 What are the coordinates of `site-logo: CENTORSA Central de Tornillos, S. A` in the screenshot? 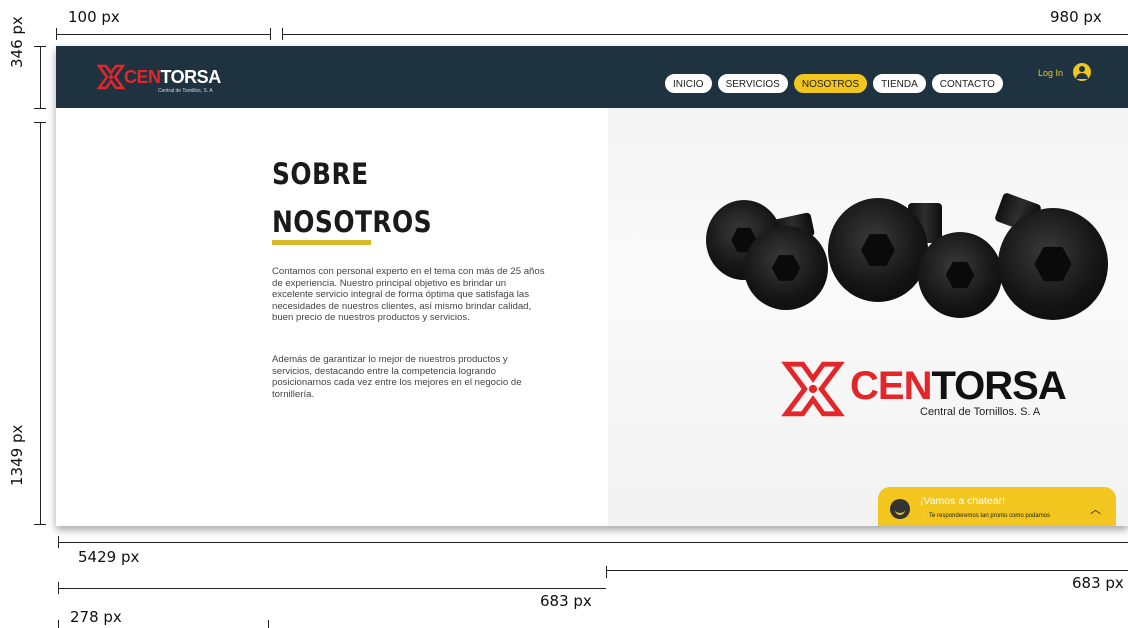 It's located at (161, 78).